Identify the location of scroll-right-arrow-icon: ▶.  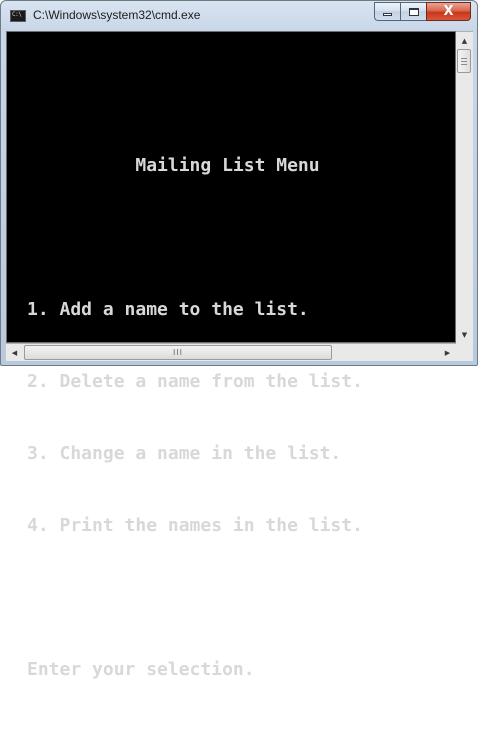
(447, 352).